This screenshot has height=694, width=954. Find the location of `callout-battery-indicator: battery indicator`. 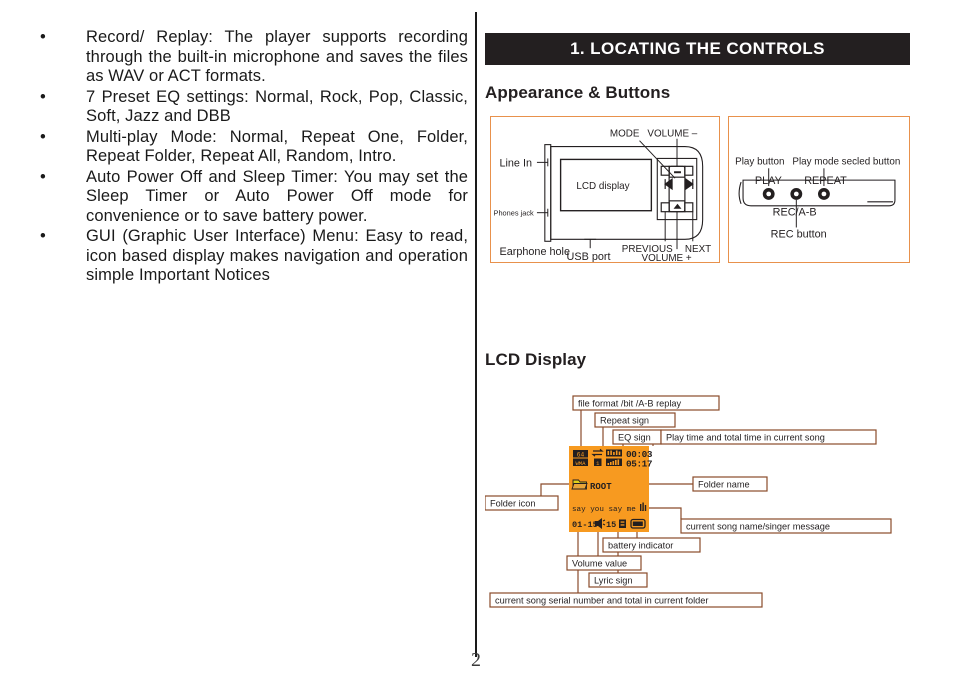

callout-battery-indicator: battery indicator is located at coordinates (651, 545).